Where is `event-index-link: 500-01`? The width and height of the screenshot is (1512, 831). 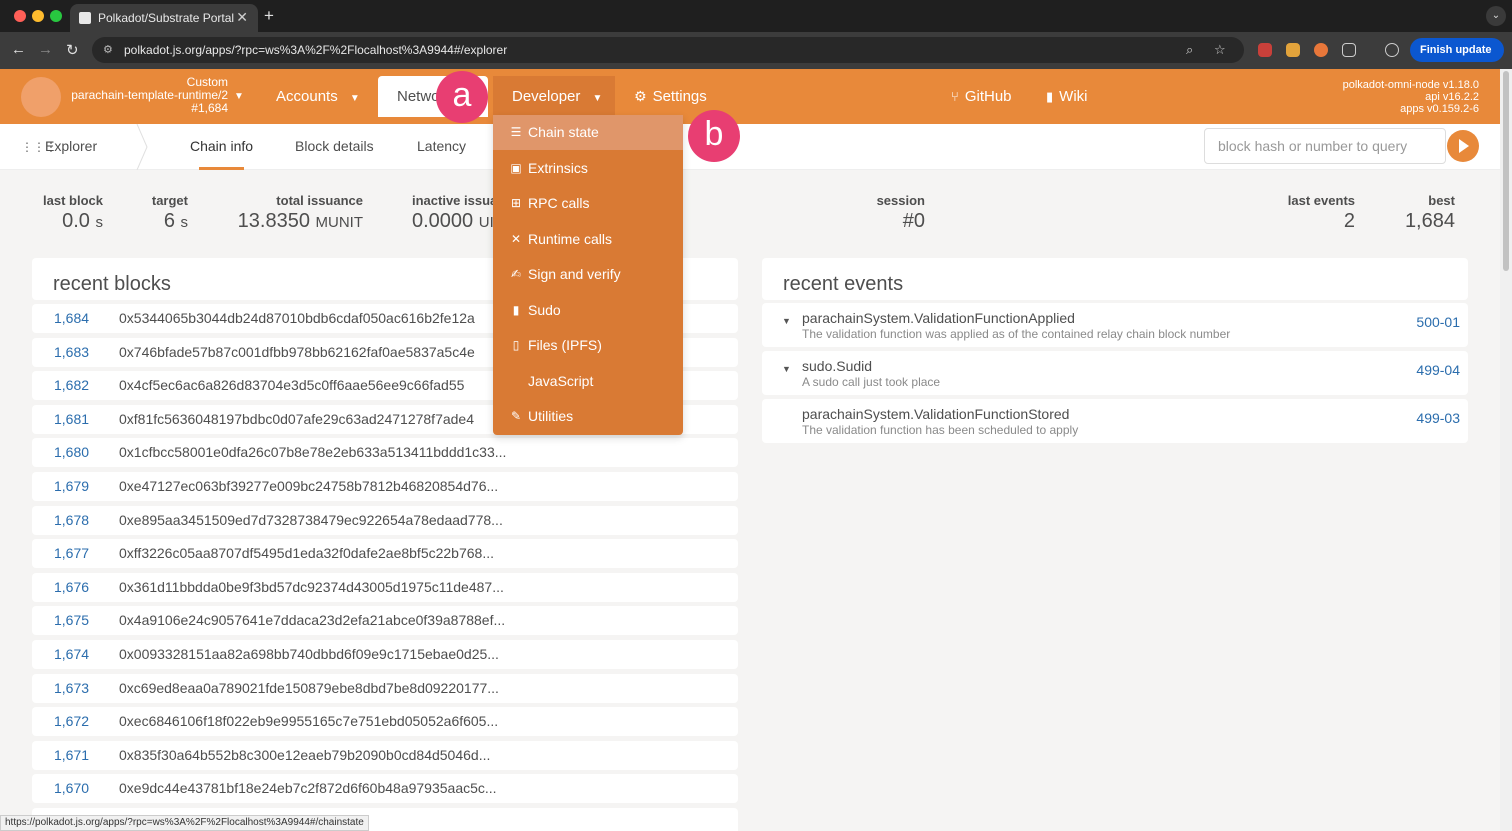
event-index-link: 500-01 is located at coordinates (1438, 322).